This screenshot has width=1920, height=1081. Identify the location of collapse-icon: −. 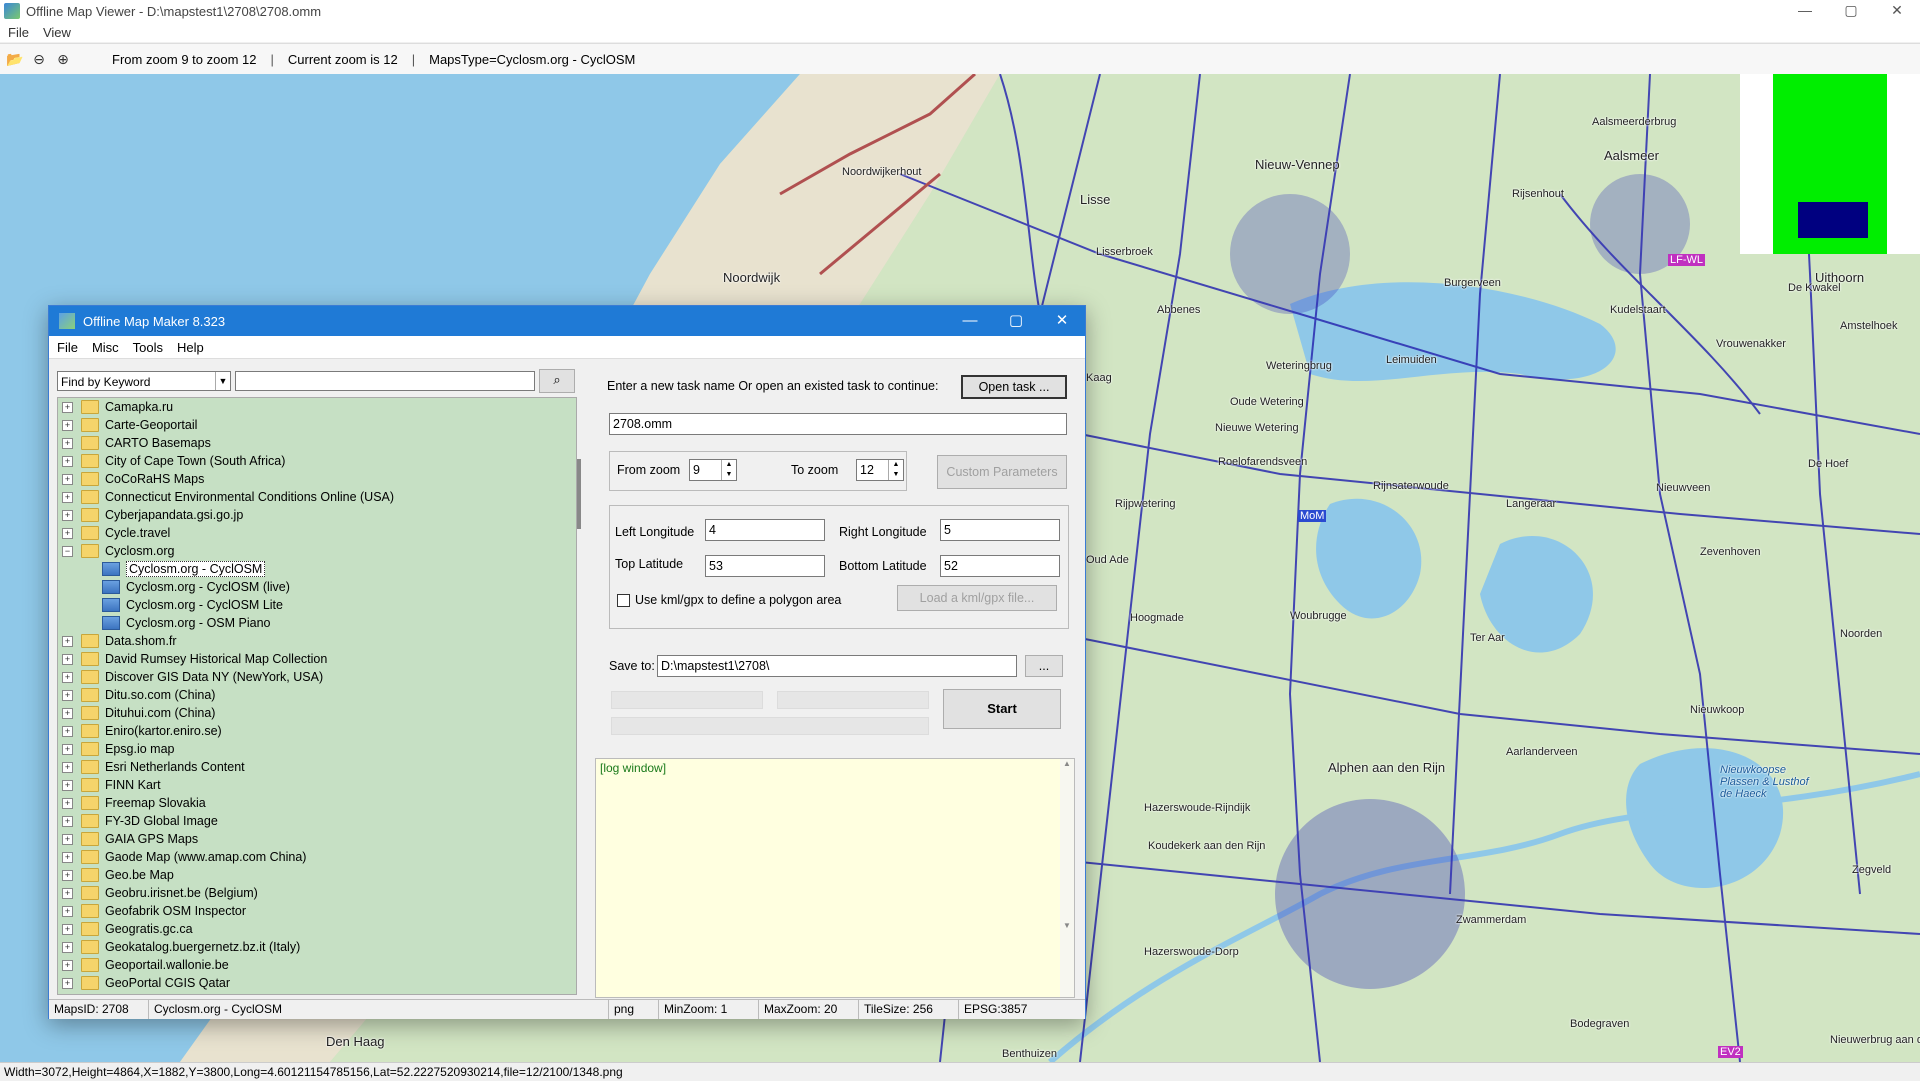
(67, 551).